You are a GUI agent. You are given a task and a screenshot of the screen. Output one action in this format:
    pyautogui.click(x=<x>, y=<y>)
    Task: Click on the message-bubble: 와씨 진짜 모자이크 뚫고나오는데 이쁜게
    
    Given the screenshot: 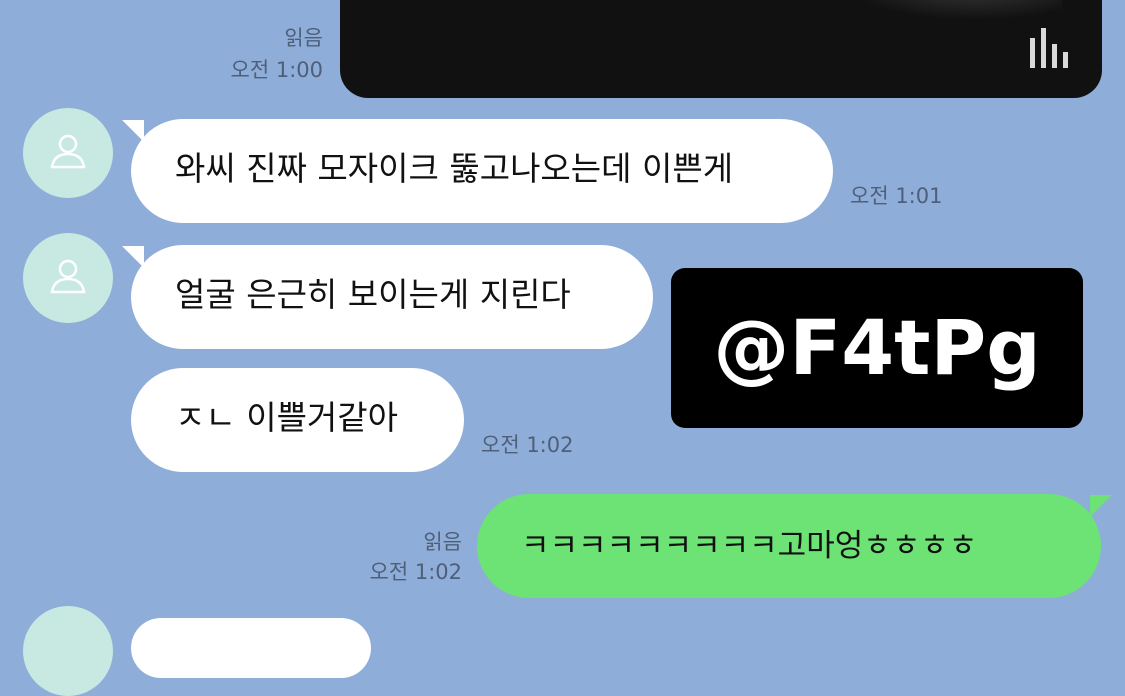 What is the action you would take?
    pyautogui.click(x=482, y=171)
    